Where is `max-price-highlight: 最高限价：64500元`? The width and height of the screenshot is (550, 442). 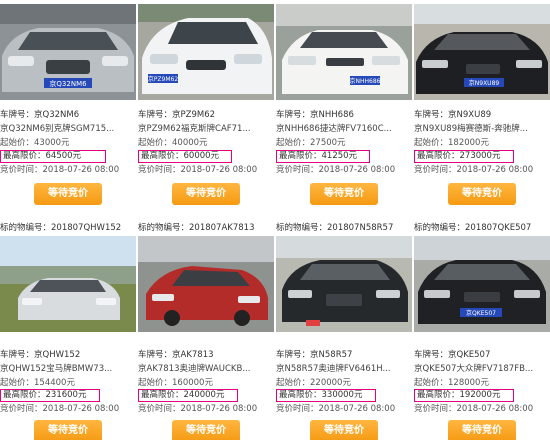
max-price-highlight: 最高限价：64500元 is located at coordinates (53, 156).